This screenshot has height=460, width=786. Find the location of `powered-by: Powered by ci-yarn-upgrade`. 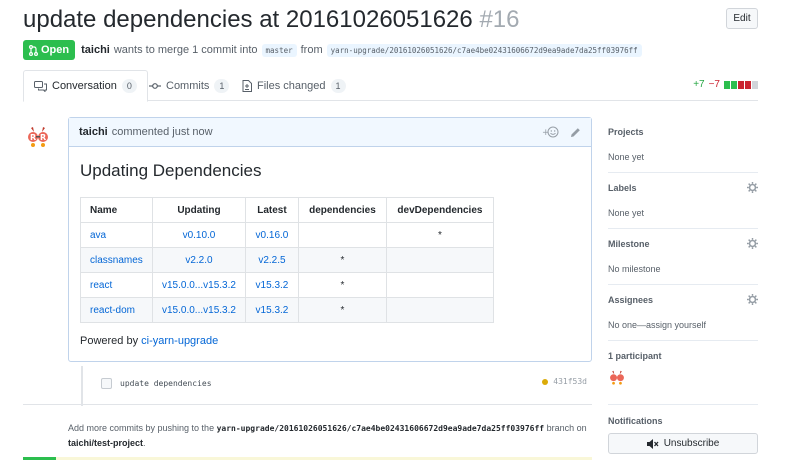

powered-by: Powered by ci-yarn-upgrade is located at coordinates (330, 341).